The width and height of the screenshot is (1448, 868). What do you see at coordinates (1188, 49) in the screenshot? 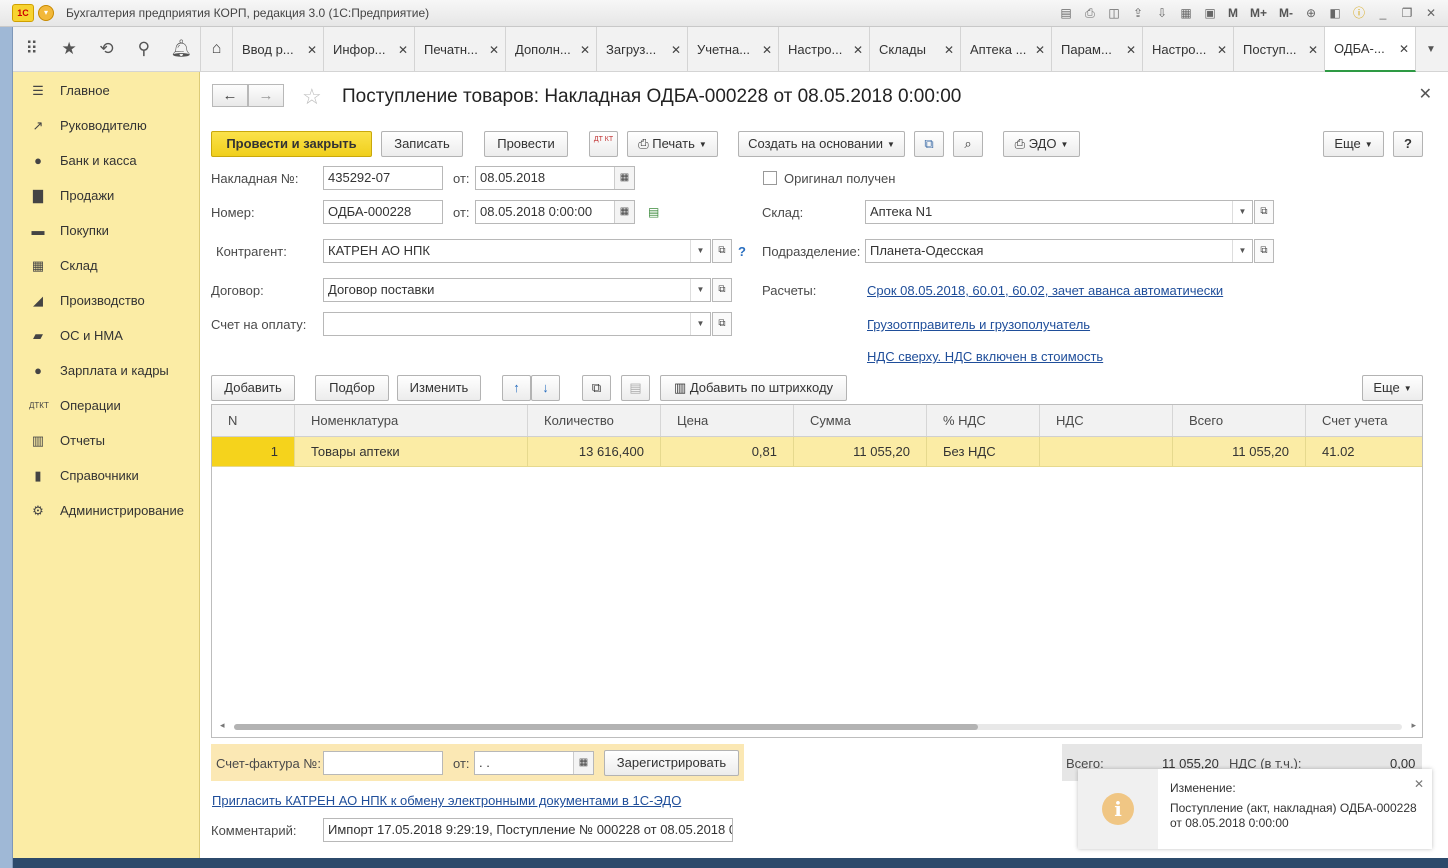
I see `tab-item: Настро... ✕` at bounding box center [1188, 49].